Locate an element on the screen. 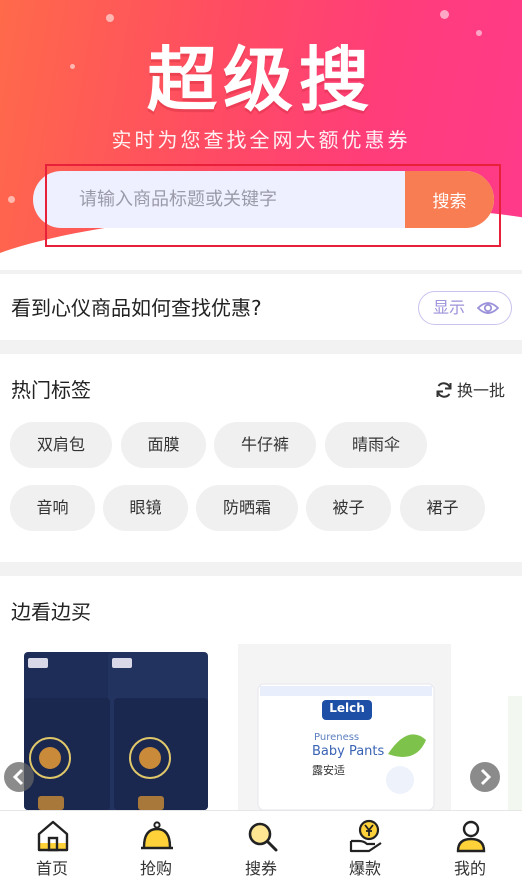  hot-tags-title: 热门标签 is located at coordinates (51, 390).